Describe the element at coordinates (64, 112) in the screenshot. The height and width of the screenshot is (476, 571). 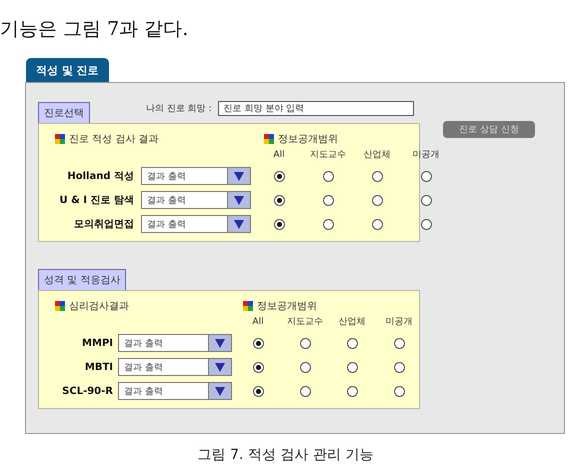
I see `section-label: 진로선택` at that location.